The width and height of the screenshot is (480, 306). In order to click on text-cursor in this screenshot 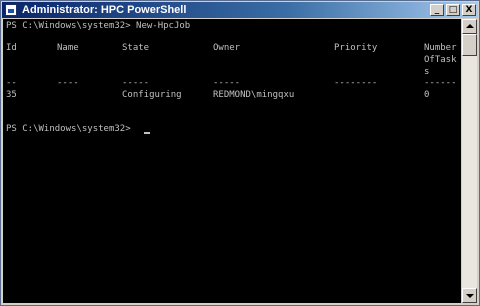, I will do `click(147, 133)`.